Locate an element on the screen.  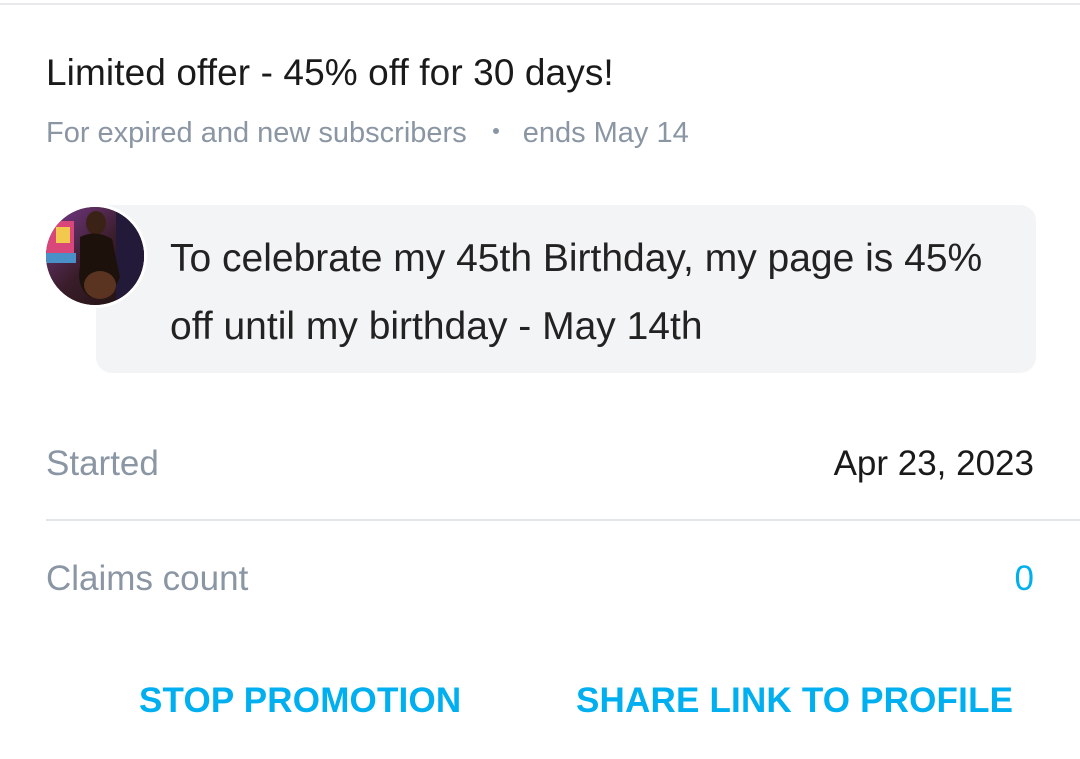
avatar-image is located at coordinates (95, 256).